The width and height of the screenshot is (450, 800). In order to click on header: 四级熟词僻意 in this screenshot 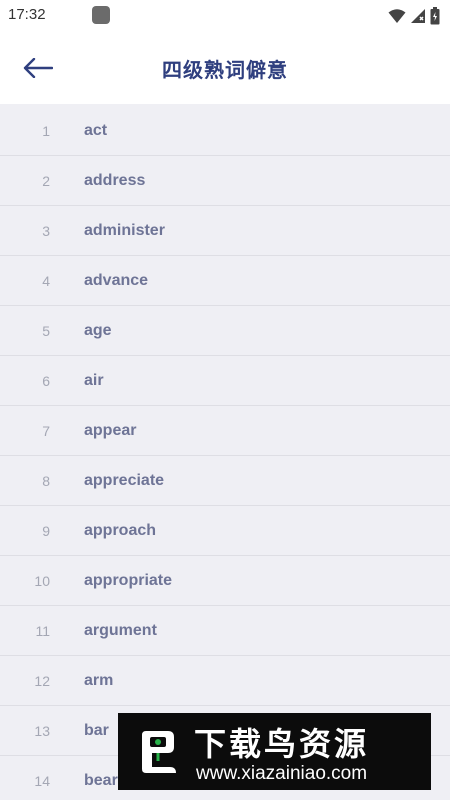, I will do `click(225, 68)`.